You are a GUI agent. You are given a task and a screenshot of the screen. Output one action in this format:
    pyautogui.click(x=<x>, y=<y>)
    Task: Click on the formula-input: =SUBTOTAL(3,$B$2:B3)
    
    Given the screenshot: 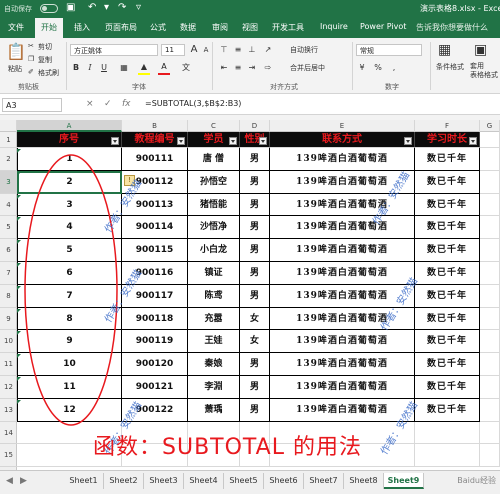 What is the action you would take?
    pyautogui.click(x=193, y=103)
    